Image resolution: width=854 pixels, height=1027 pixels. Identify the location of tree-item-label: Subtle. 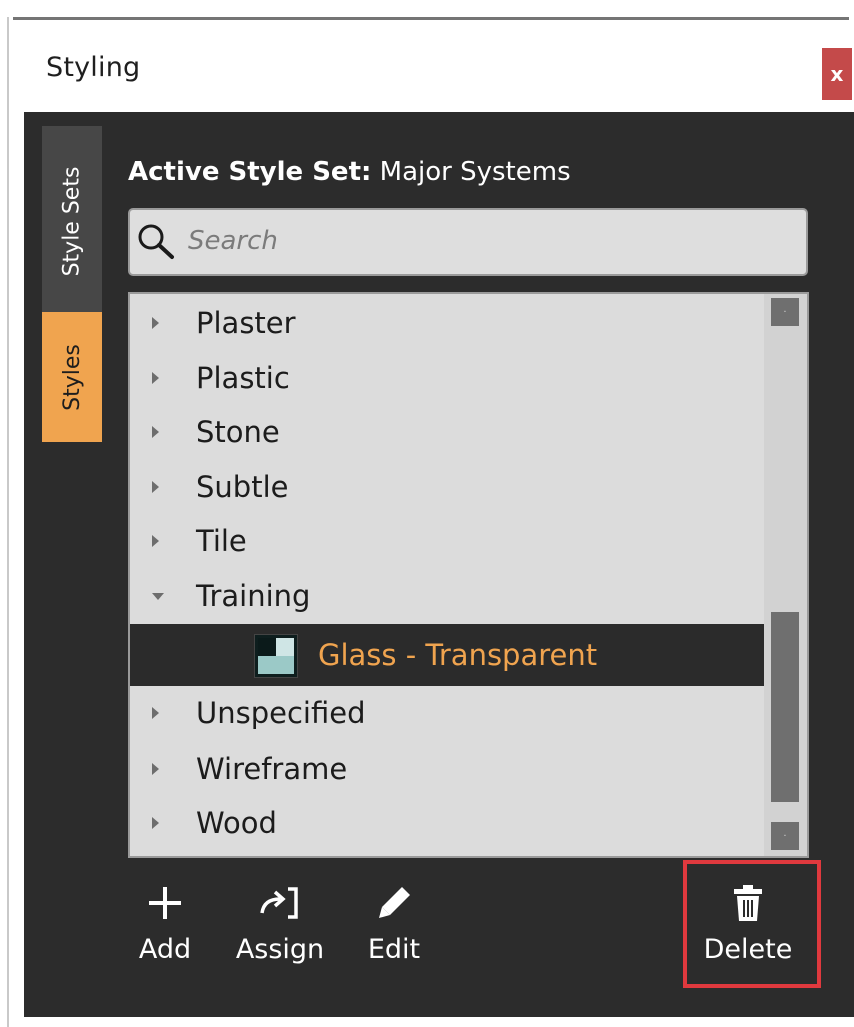
(242, 487).